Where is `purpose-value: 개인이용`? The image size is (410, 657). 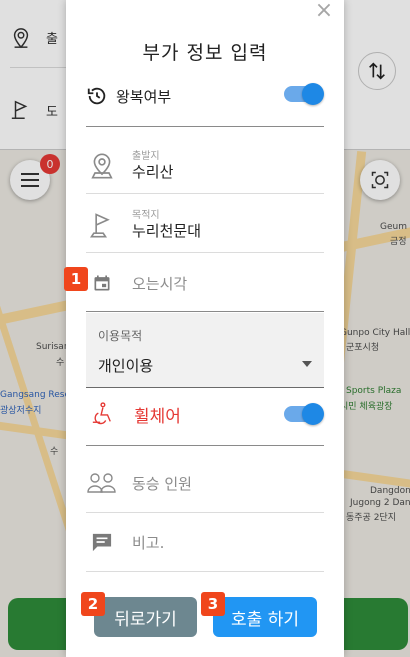
purpose-value: 개인이용 is located at coordinates (126, 366).